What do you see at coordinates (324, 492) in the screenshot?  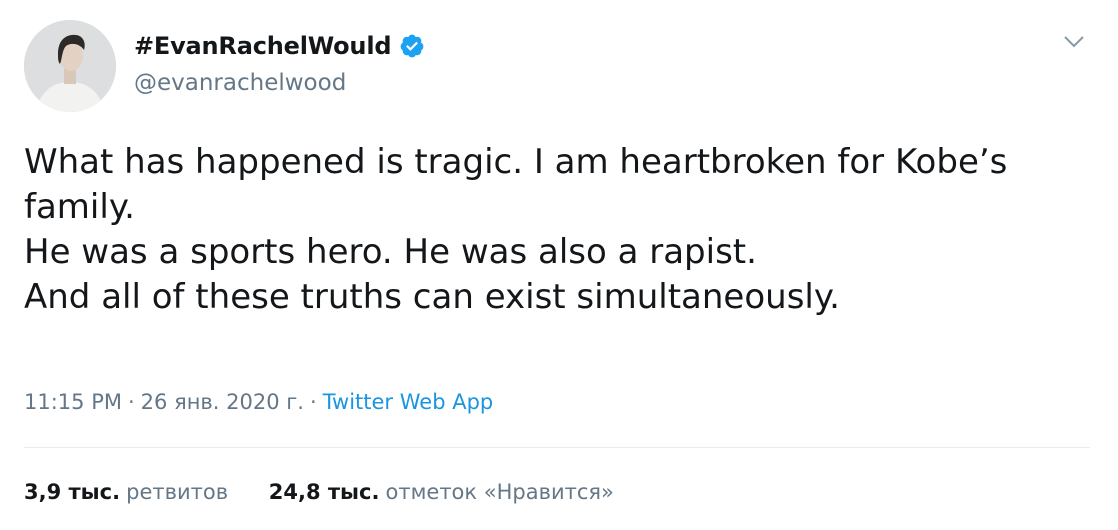 I see `likes-count: 24,8 тыс.` at bounding box center [324, 492].